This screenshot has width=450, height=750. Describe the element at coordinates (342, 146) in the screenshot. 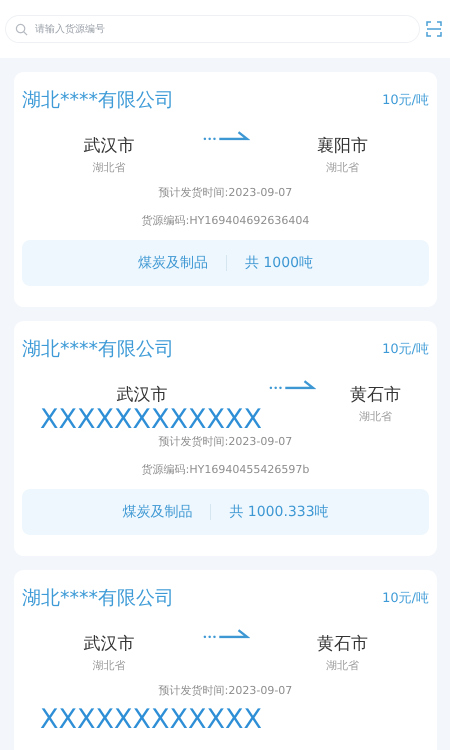

I see `destination-city: 襄阳市` at that location.